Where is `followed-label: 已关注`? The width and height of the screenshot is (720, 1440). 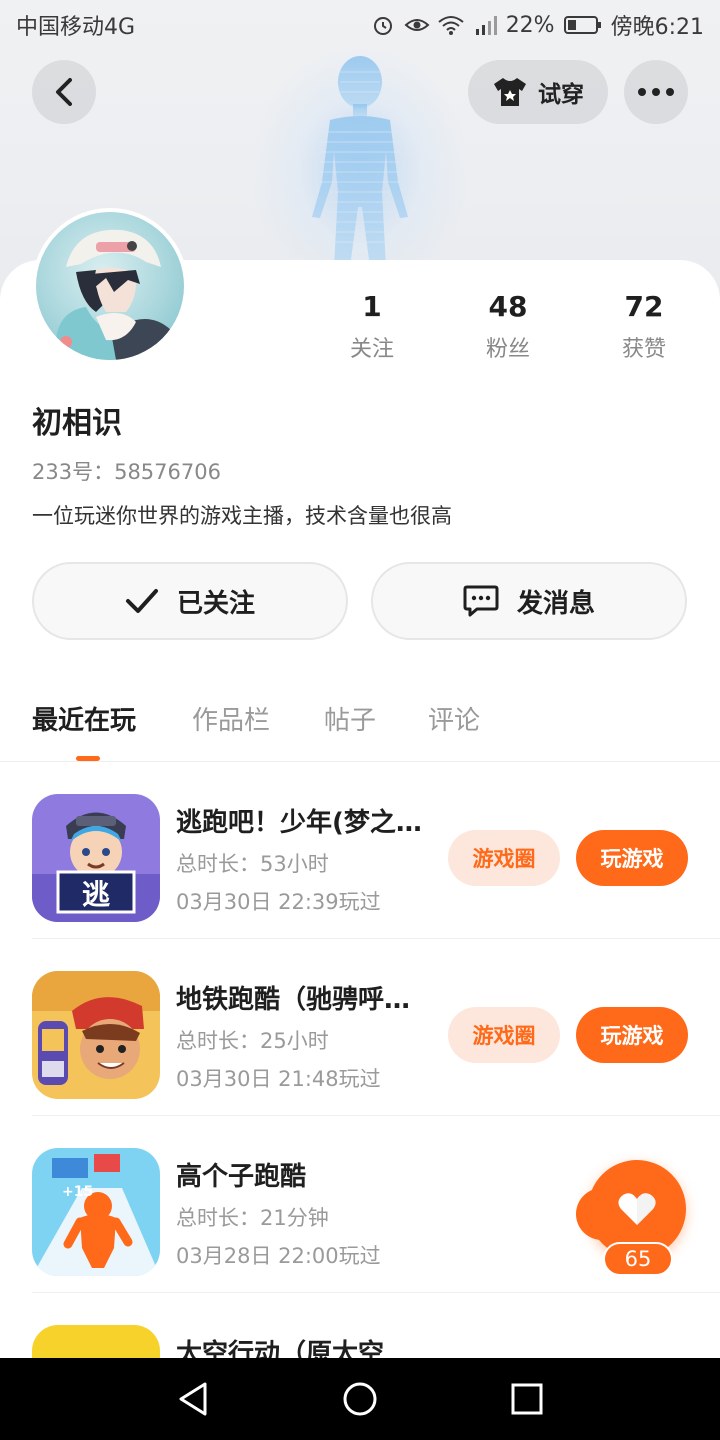
followed-label: 已关注 is located at coordinates (215, 603).